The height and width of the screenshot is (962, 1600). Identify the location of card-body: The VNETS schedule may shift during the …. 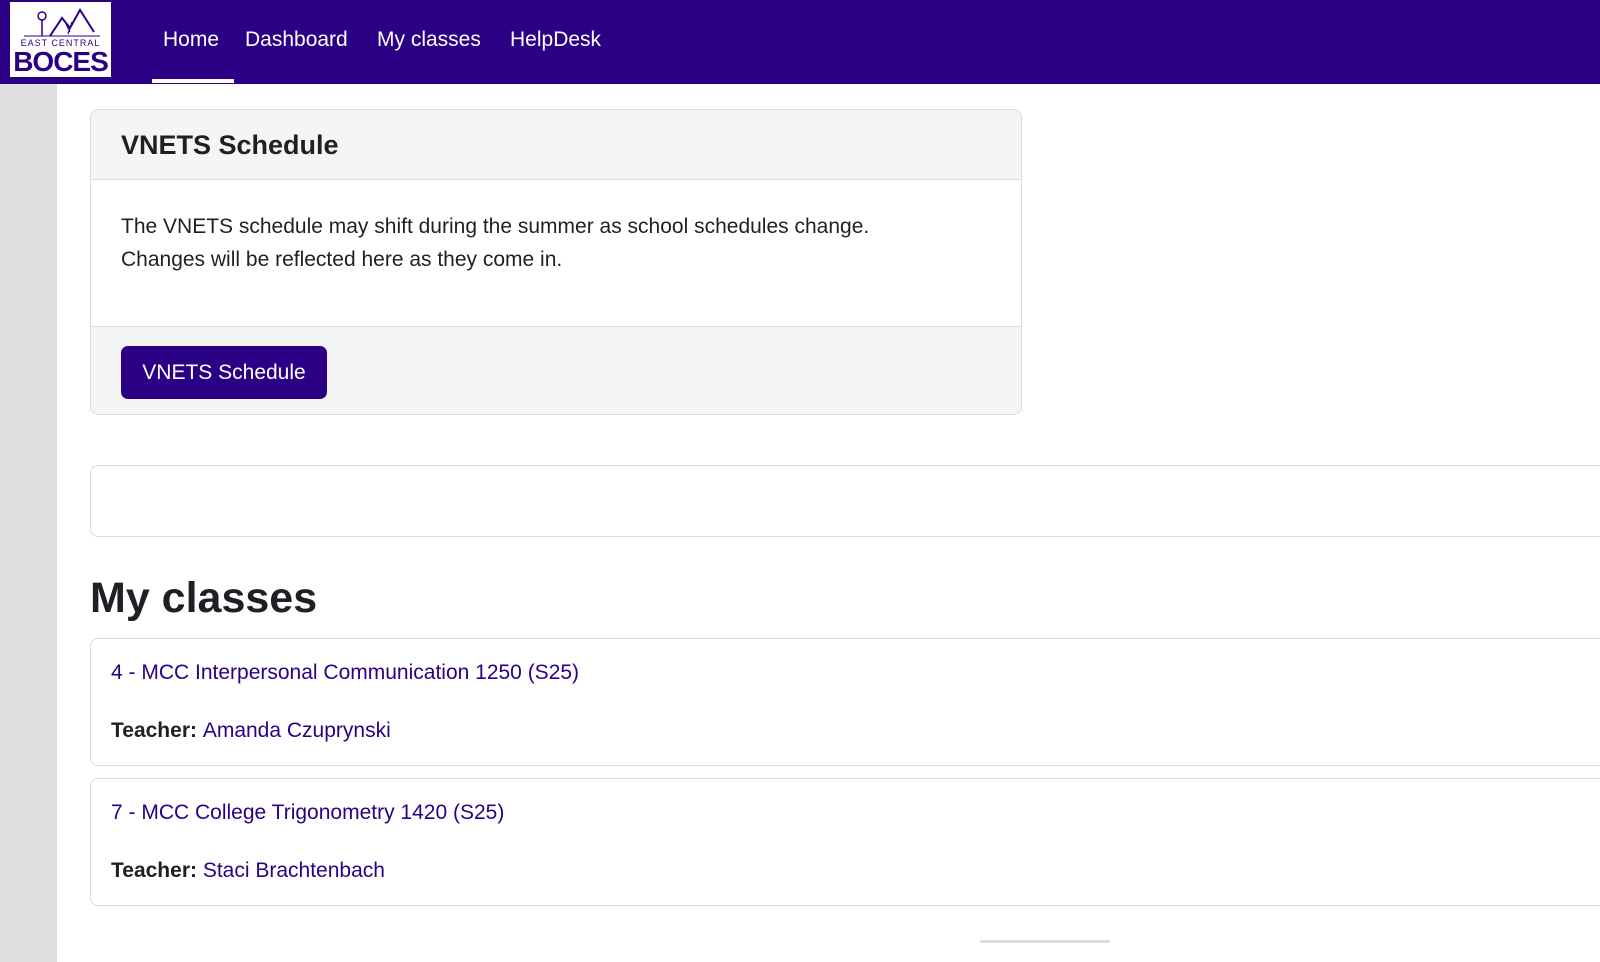
(546, 243).